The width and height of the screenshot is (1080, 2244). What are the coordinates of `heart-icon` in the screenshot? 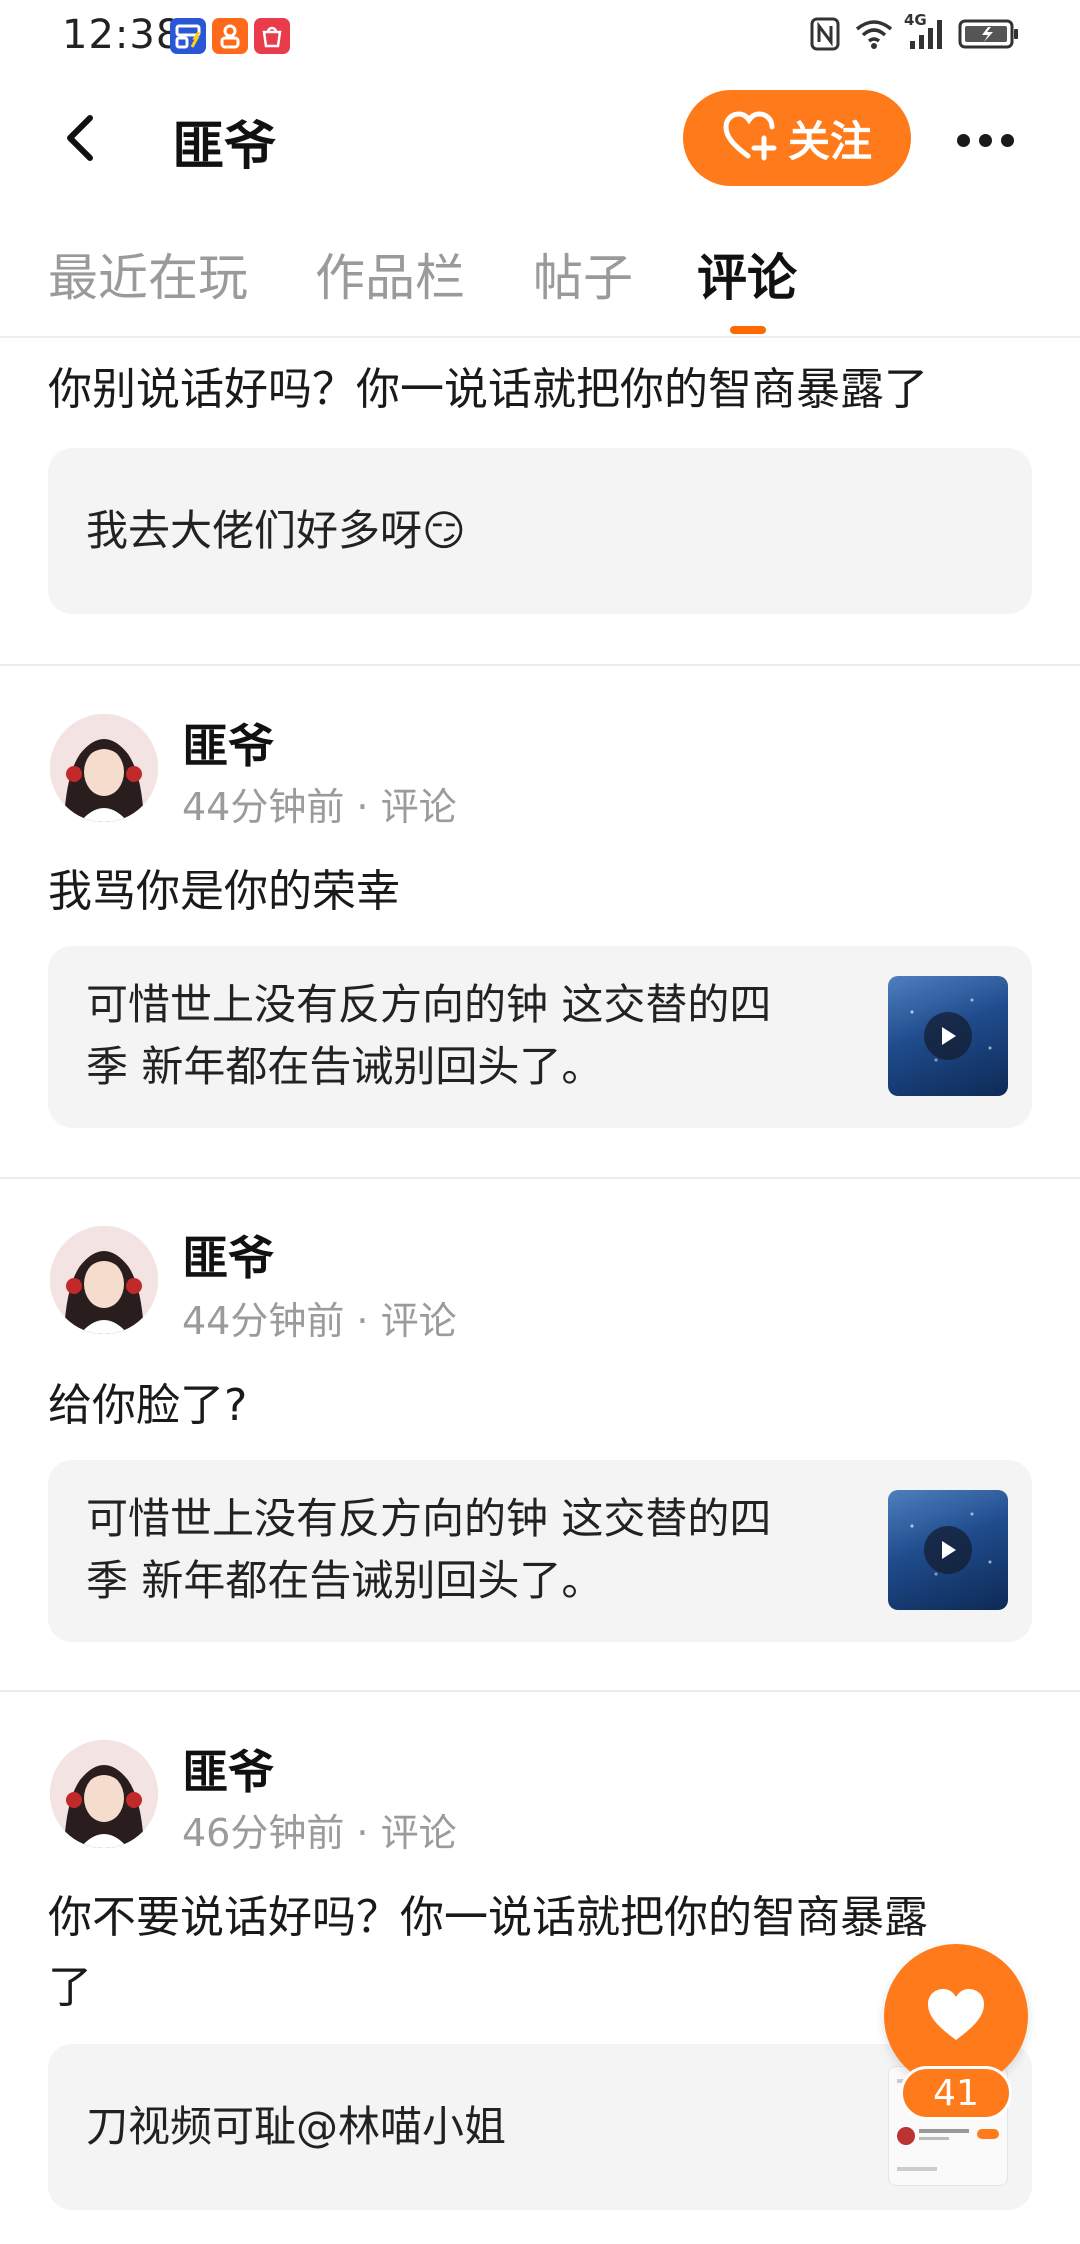 It's located at (956, 2016).